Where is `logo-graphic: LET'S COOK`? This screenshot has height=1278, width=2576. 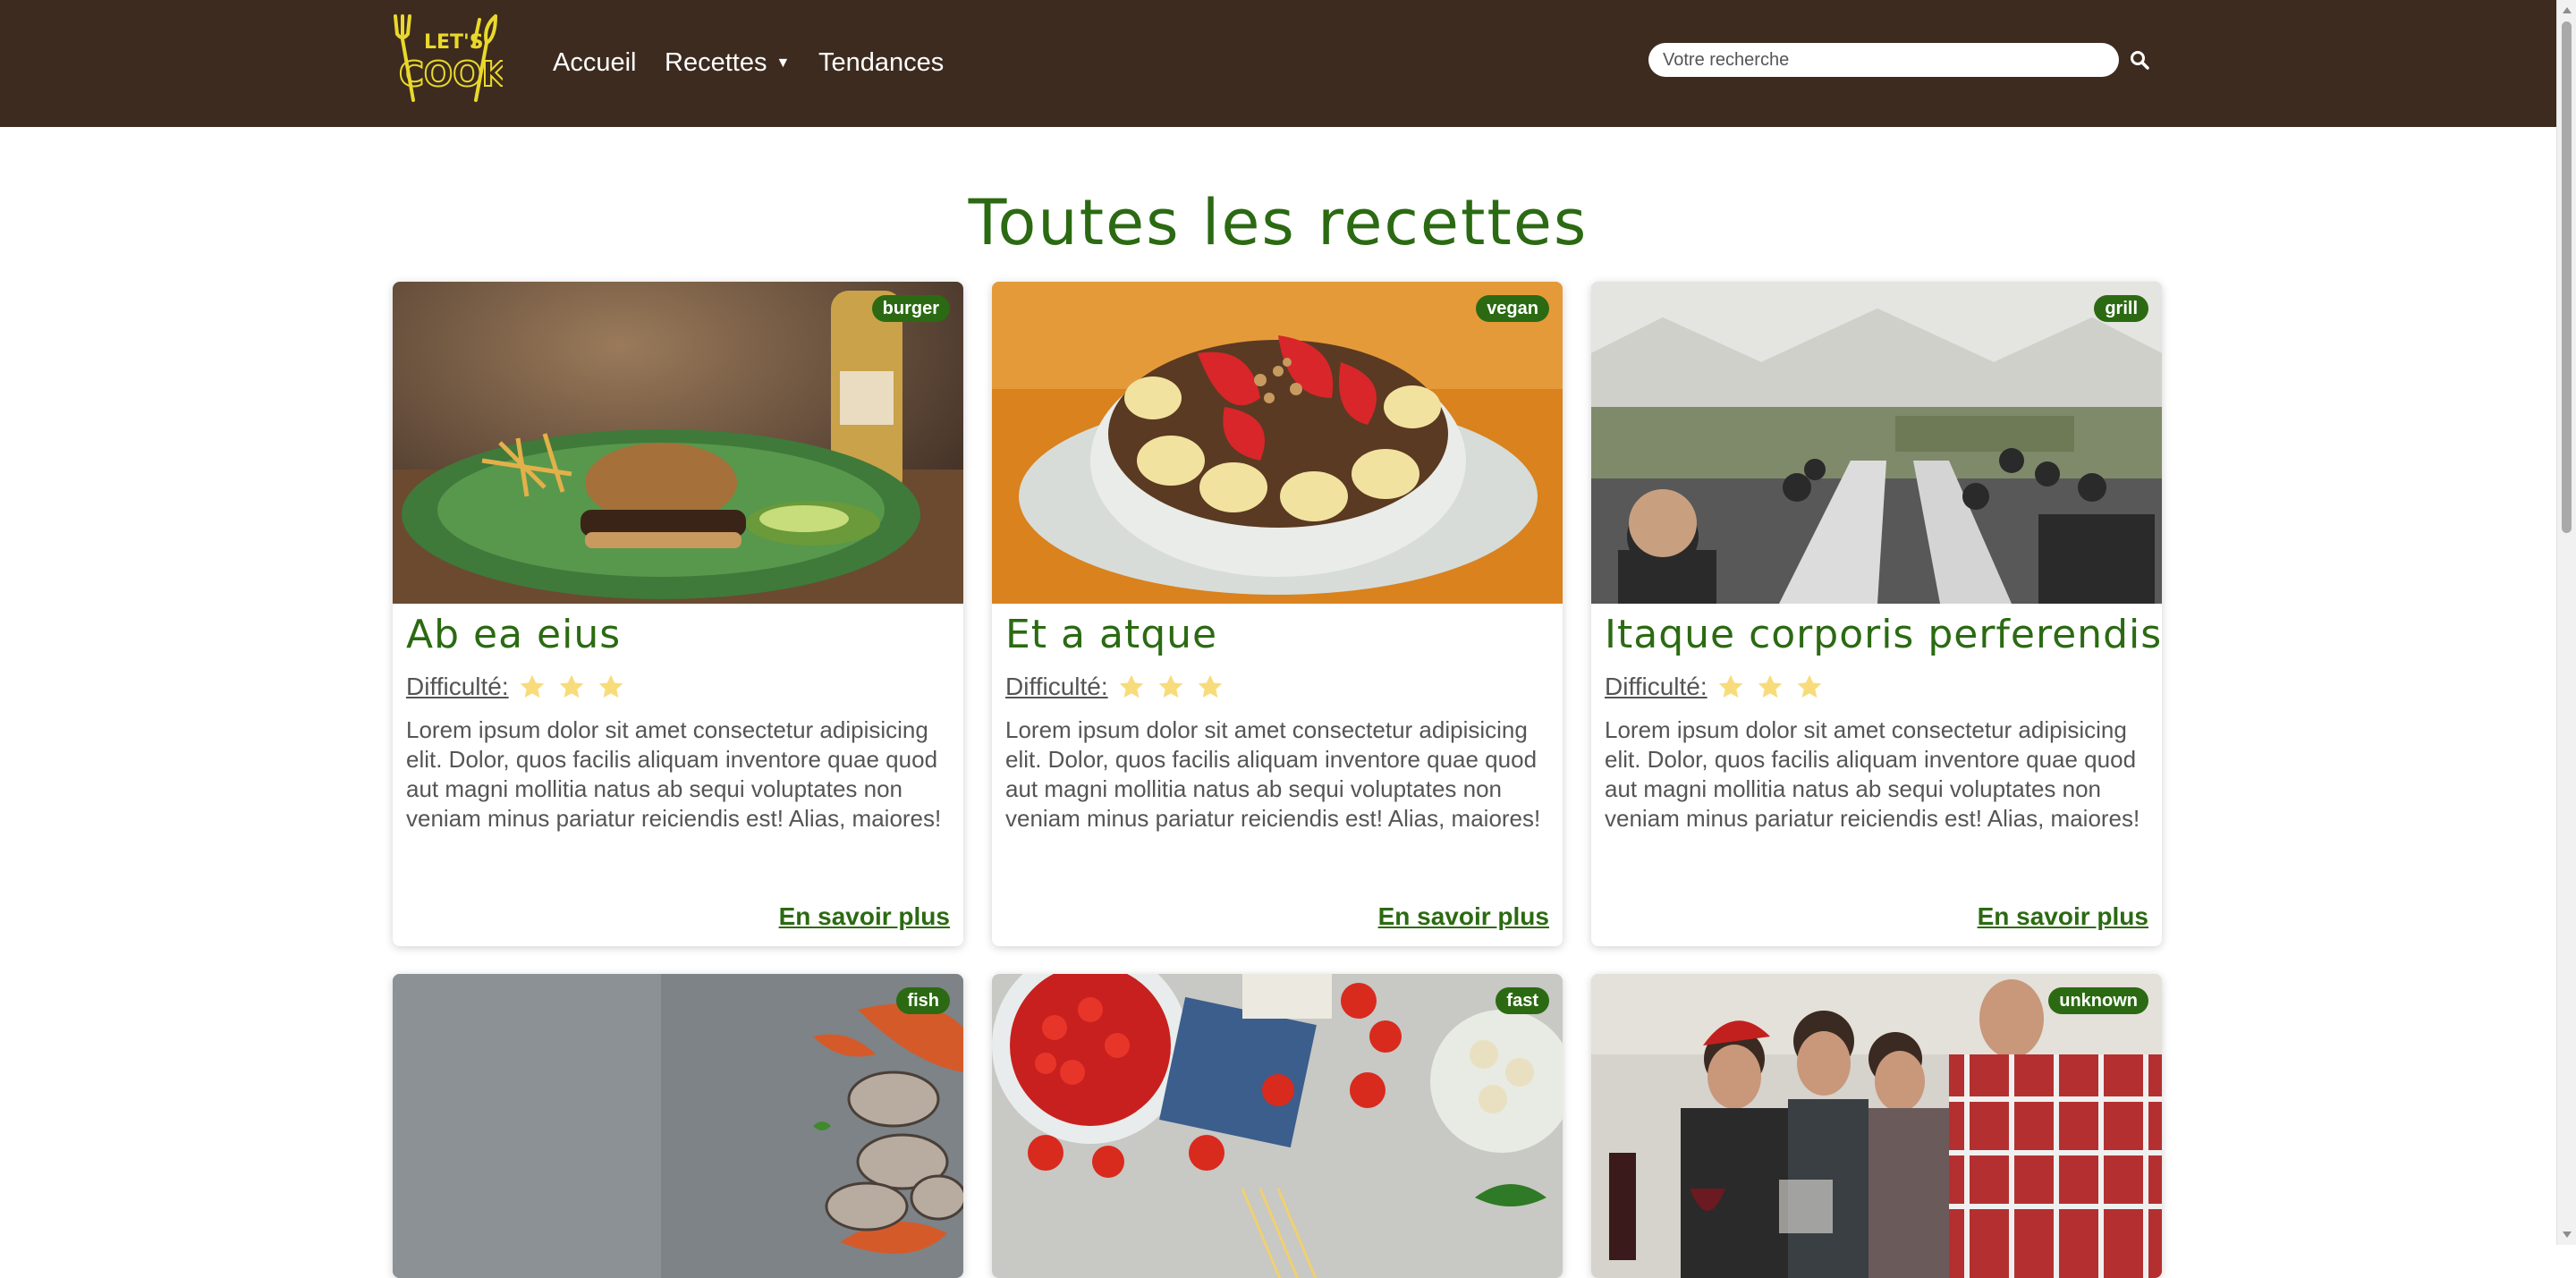 logo-graphic: LET'S COOK is located at coordinates (452, 58).